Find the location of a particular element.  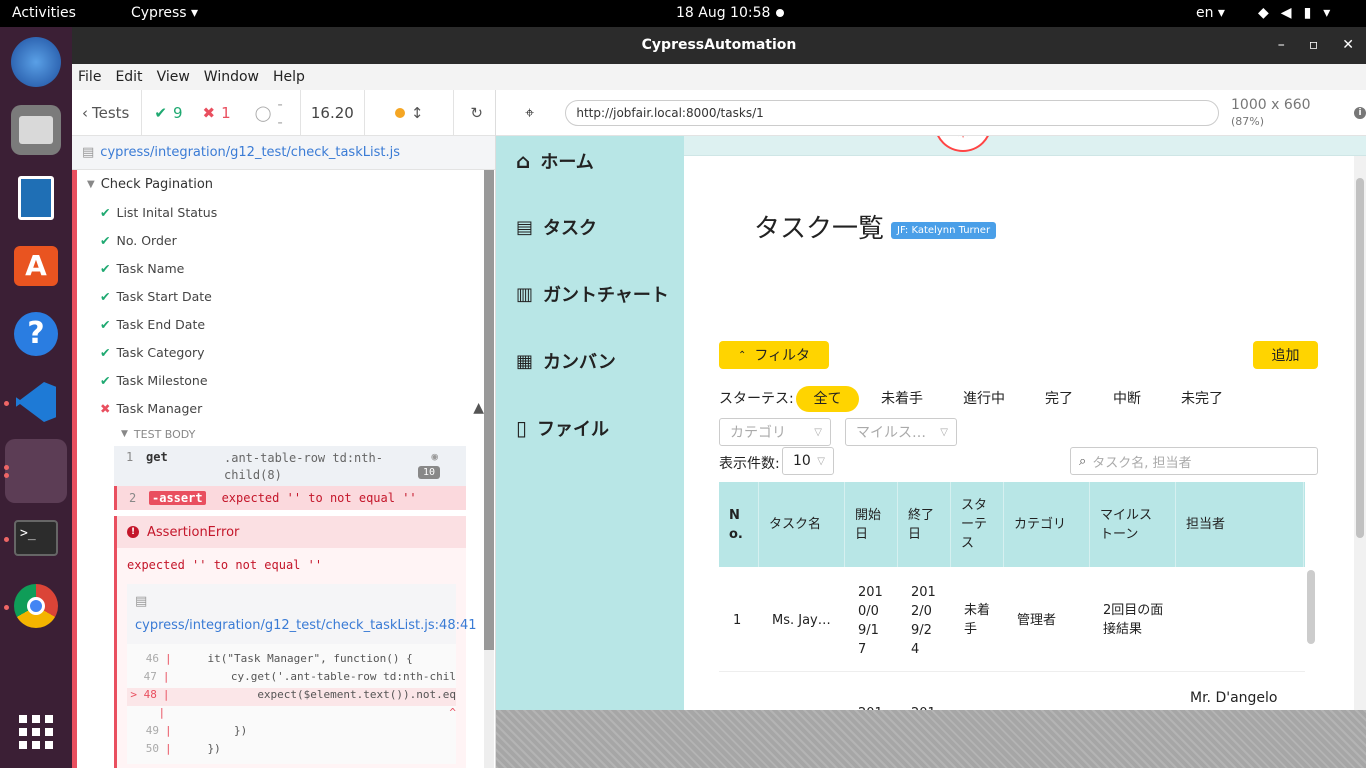

selector-playground-icon: ⌖ is located at coordinates (529, 113).